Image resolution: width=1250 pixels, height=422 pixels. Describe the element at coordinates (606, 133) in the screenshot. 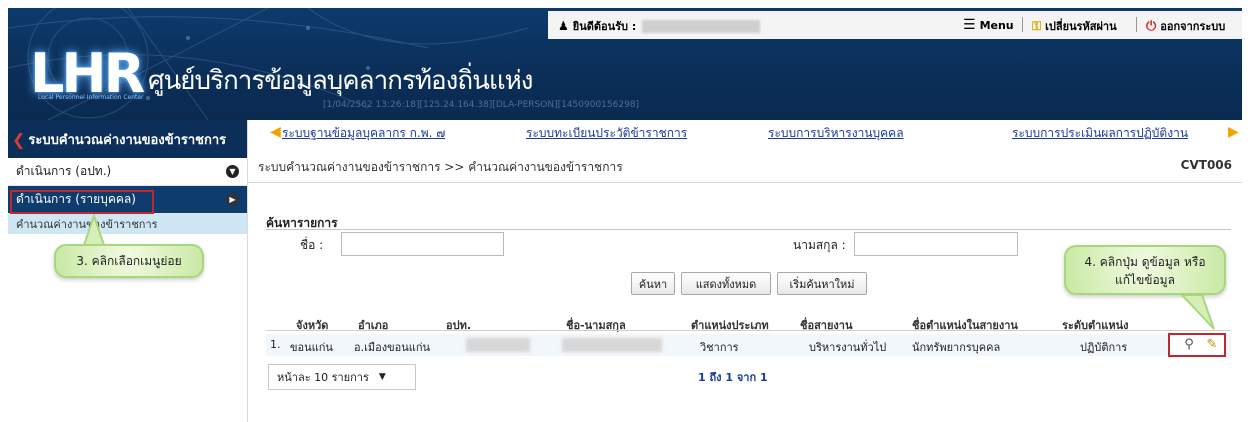

I see `nav-link-registry: ระบบทะเบียนประวัติข้าราชการ` at that location.